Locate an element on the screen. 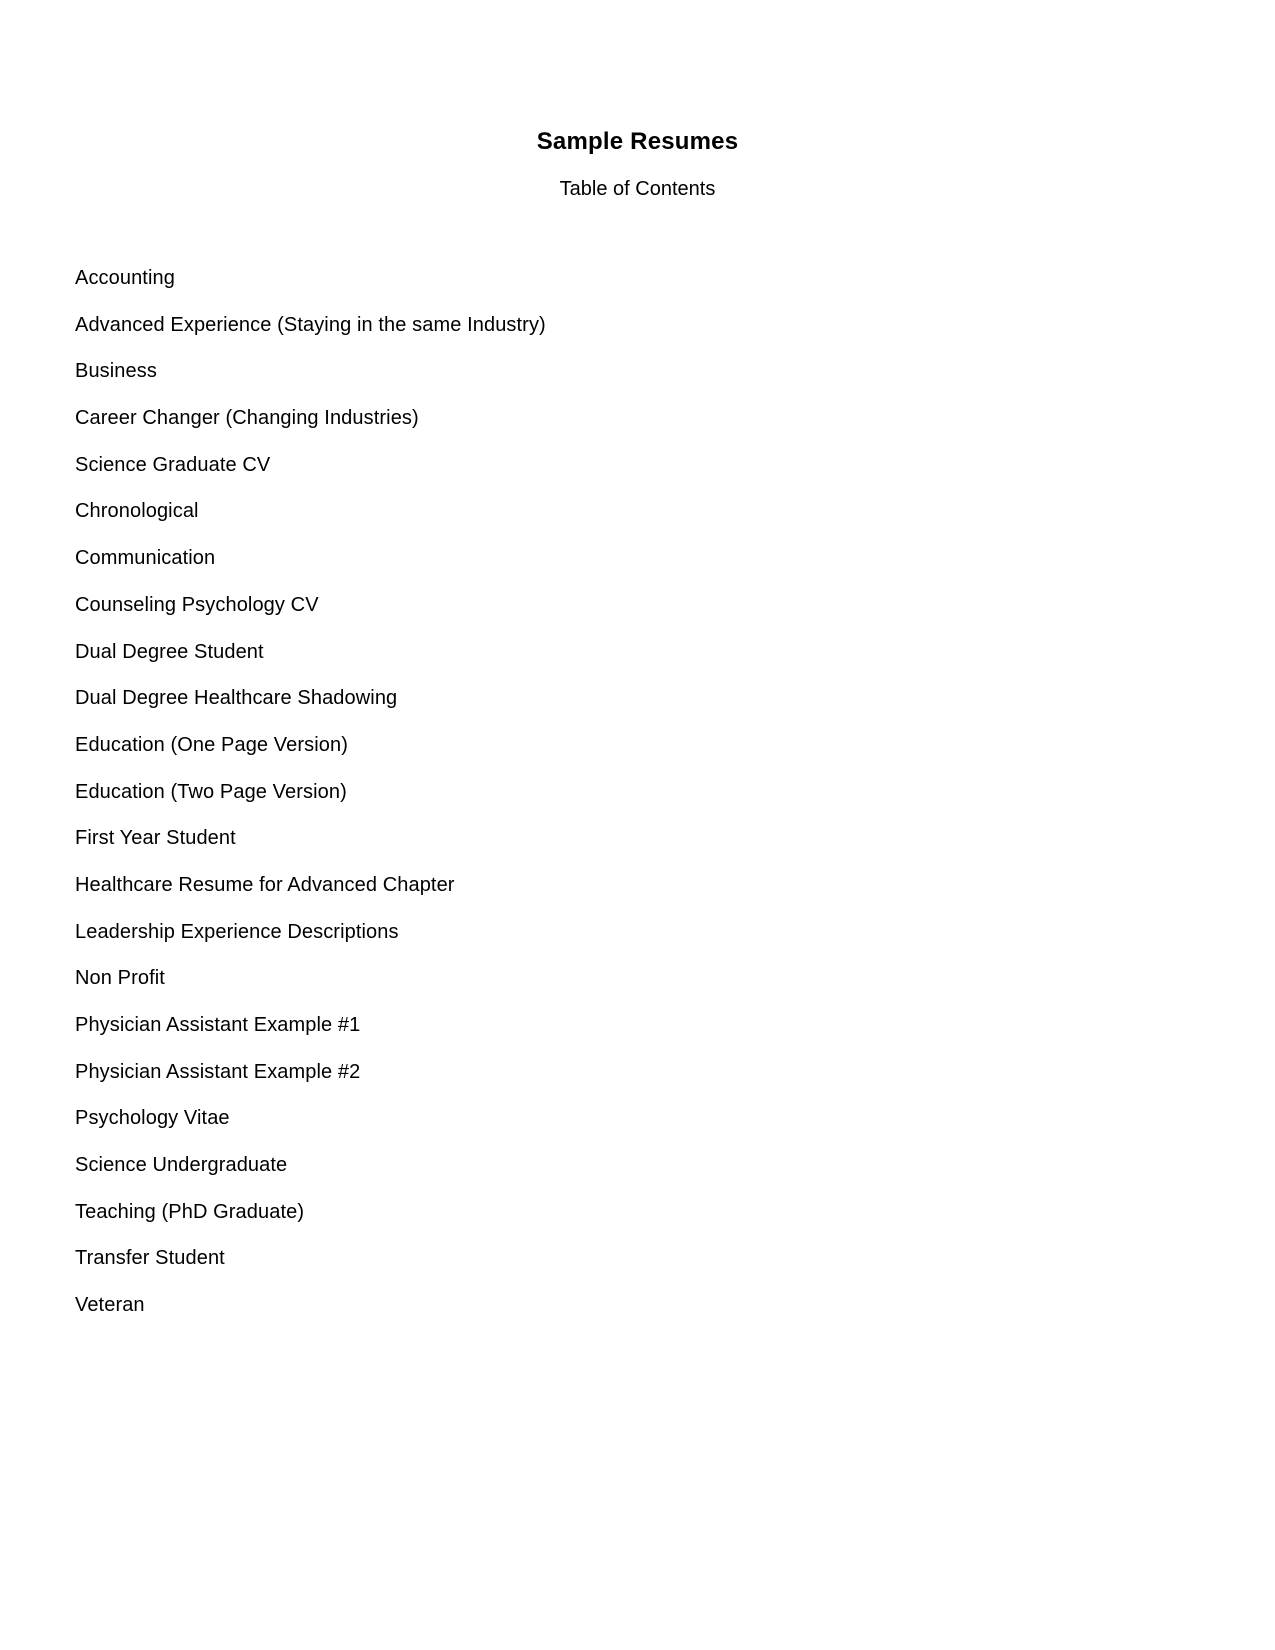  toc-item: Physician Assistant Example #2 is located at coordinates (310, 1072).